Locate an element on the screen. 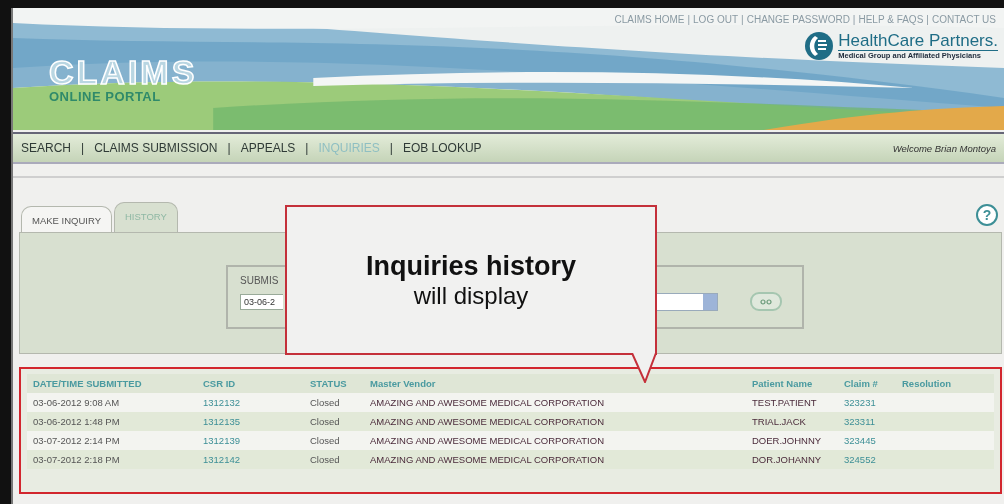 Image resolution: width=1004 pixels, height=504 pixels. column-header: CSR ID is located at coordinates (220, 383).